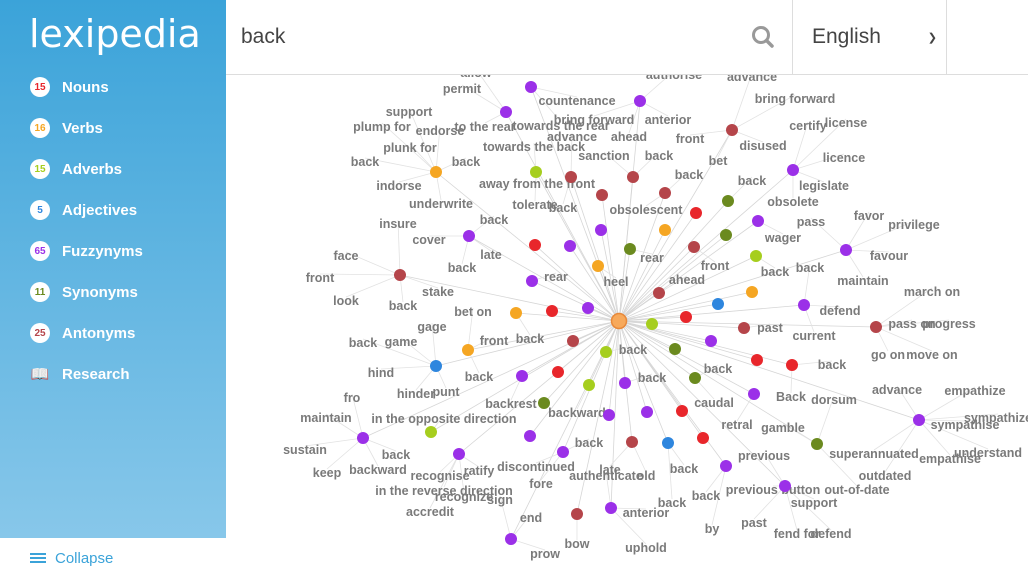 Image resolution: width=1028 pixels, height=578 pixels. What do you see at coordinates (430, 512) in the screenshot?
I see `word-label: accredit` at bounding box center [430, 512].